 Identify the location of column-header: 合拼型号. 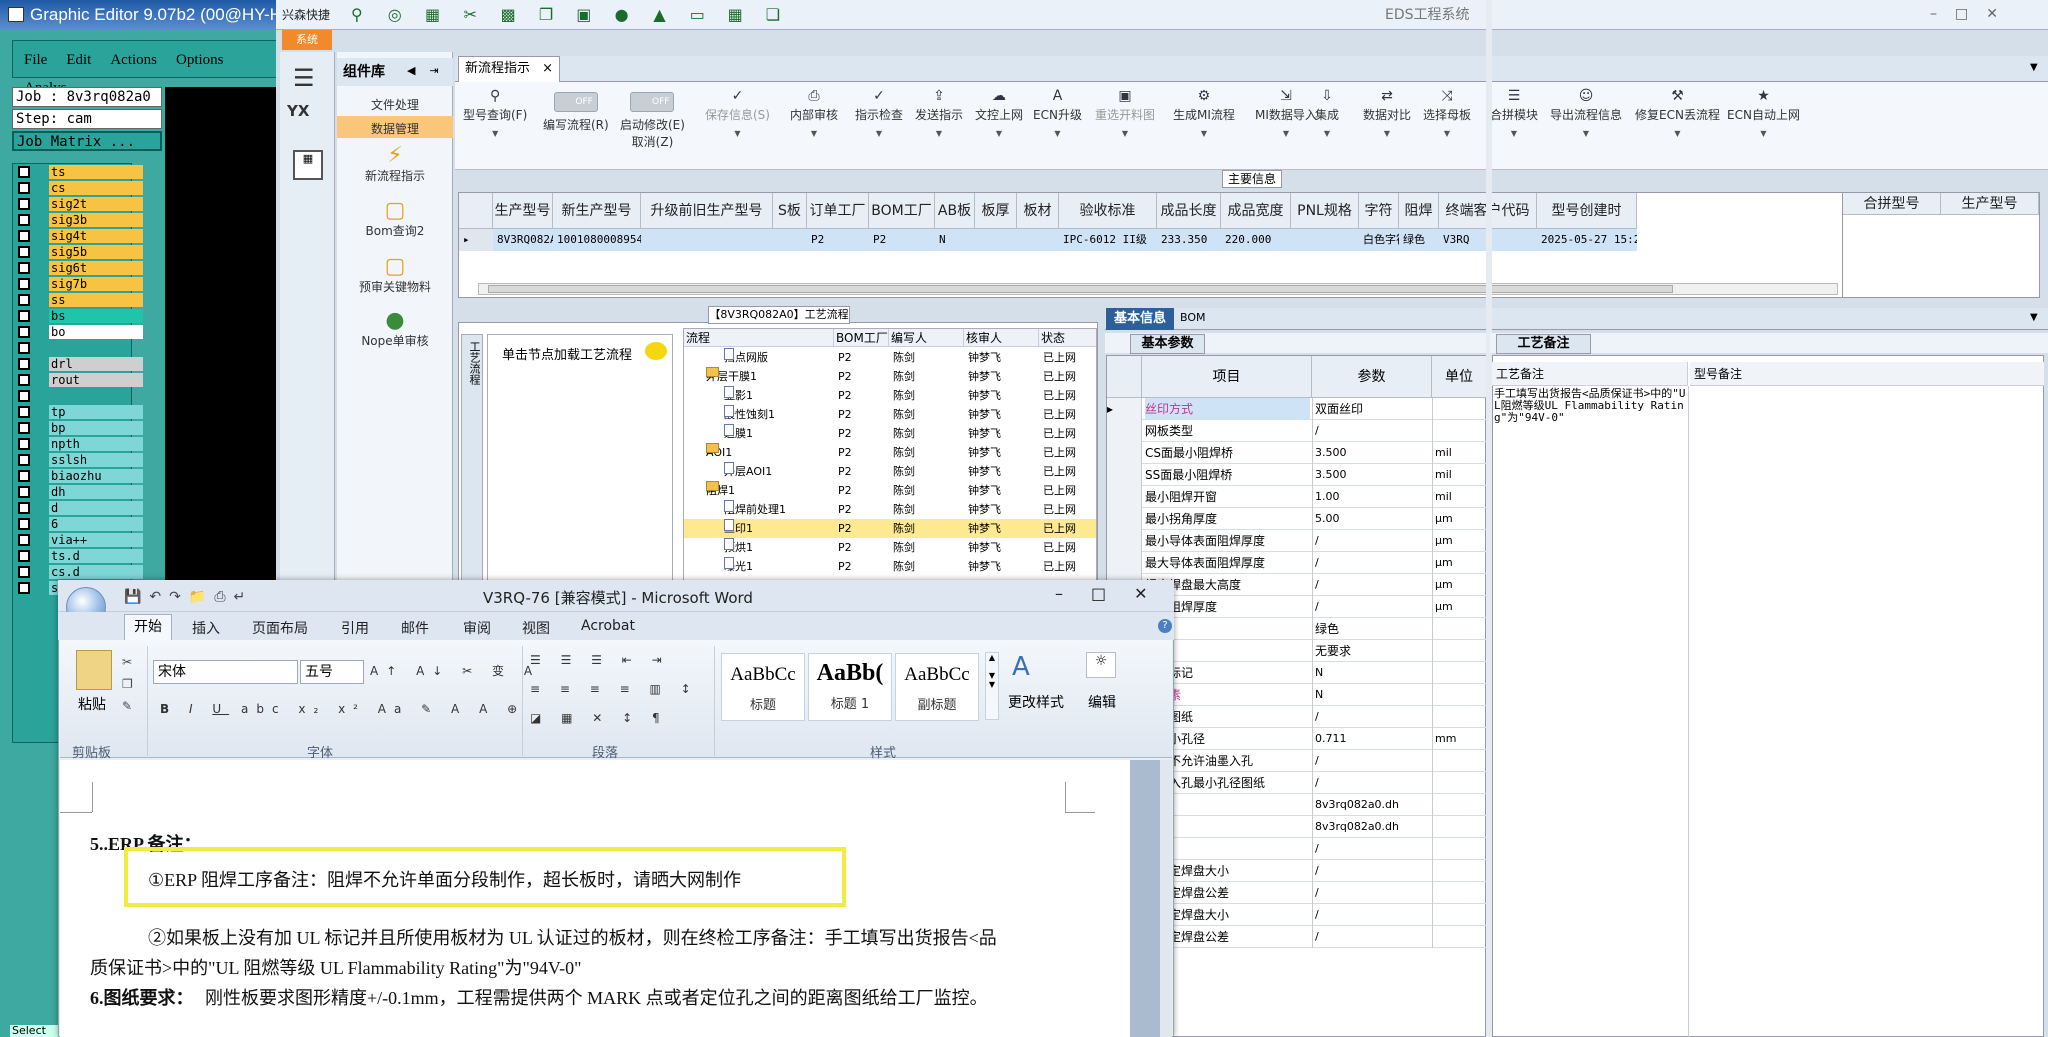
(1892, 204).